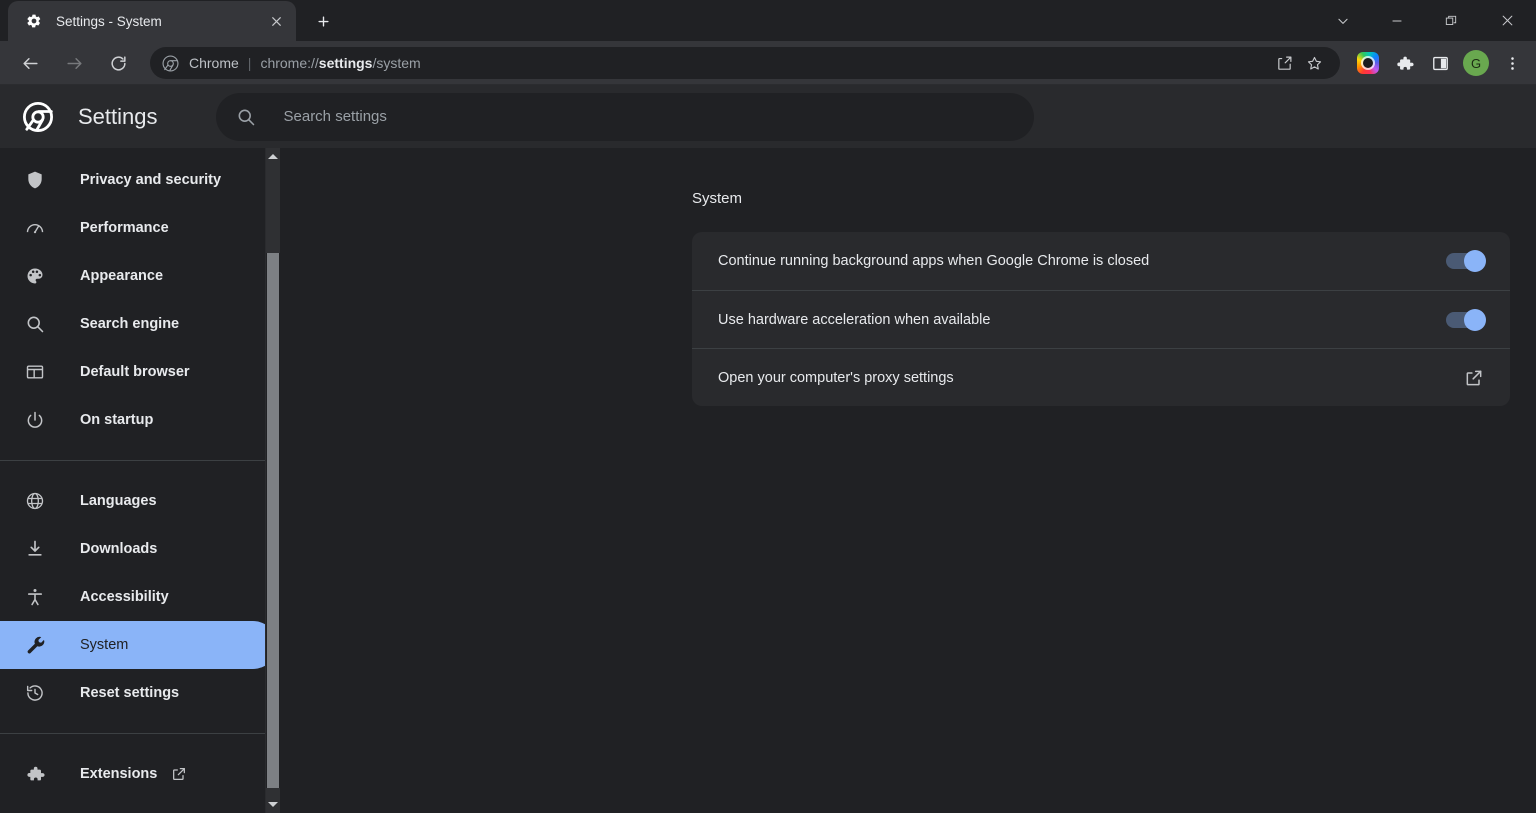 The image size is (1536, 813). What do you see at coordinates (214, 63) in the screenshot?
I see `omnibox-scheme-label: Chrome` at bounding box center [214, 63].